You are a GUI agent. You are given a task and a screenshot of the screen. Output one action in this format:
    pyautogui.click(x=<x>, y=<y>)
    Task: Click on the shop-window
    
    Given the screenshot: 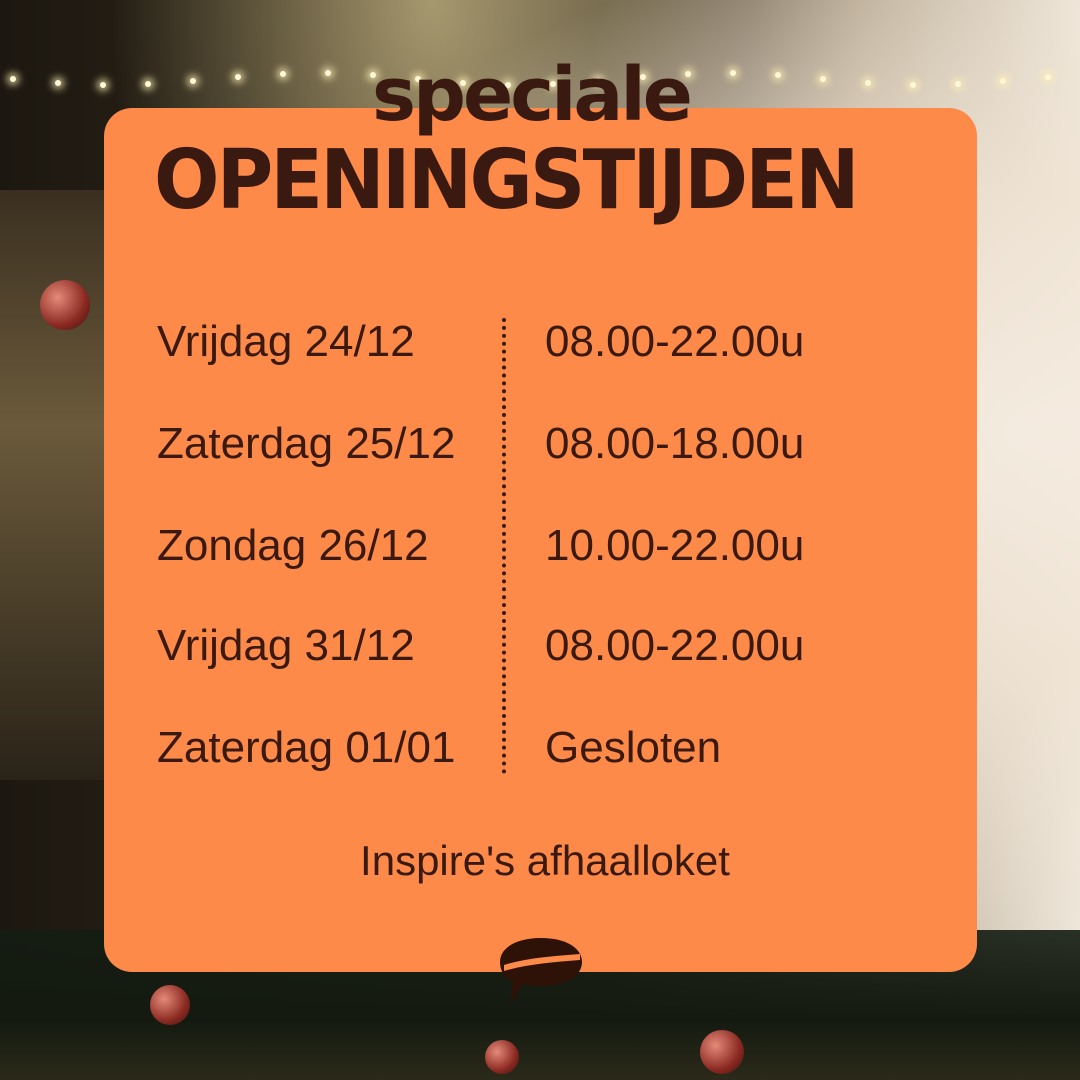 What is the action you would take?
    pyautogui.click(x=52, y=485)
    